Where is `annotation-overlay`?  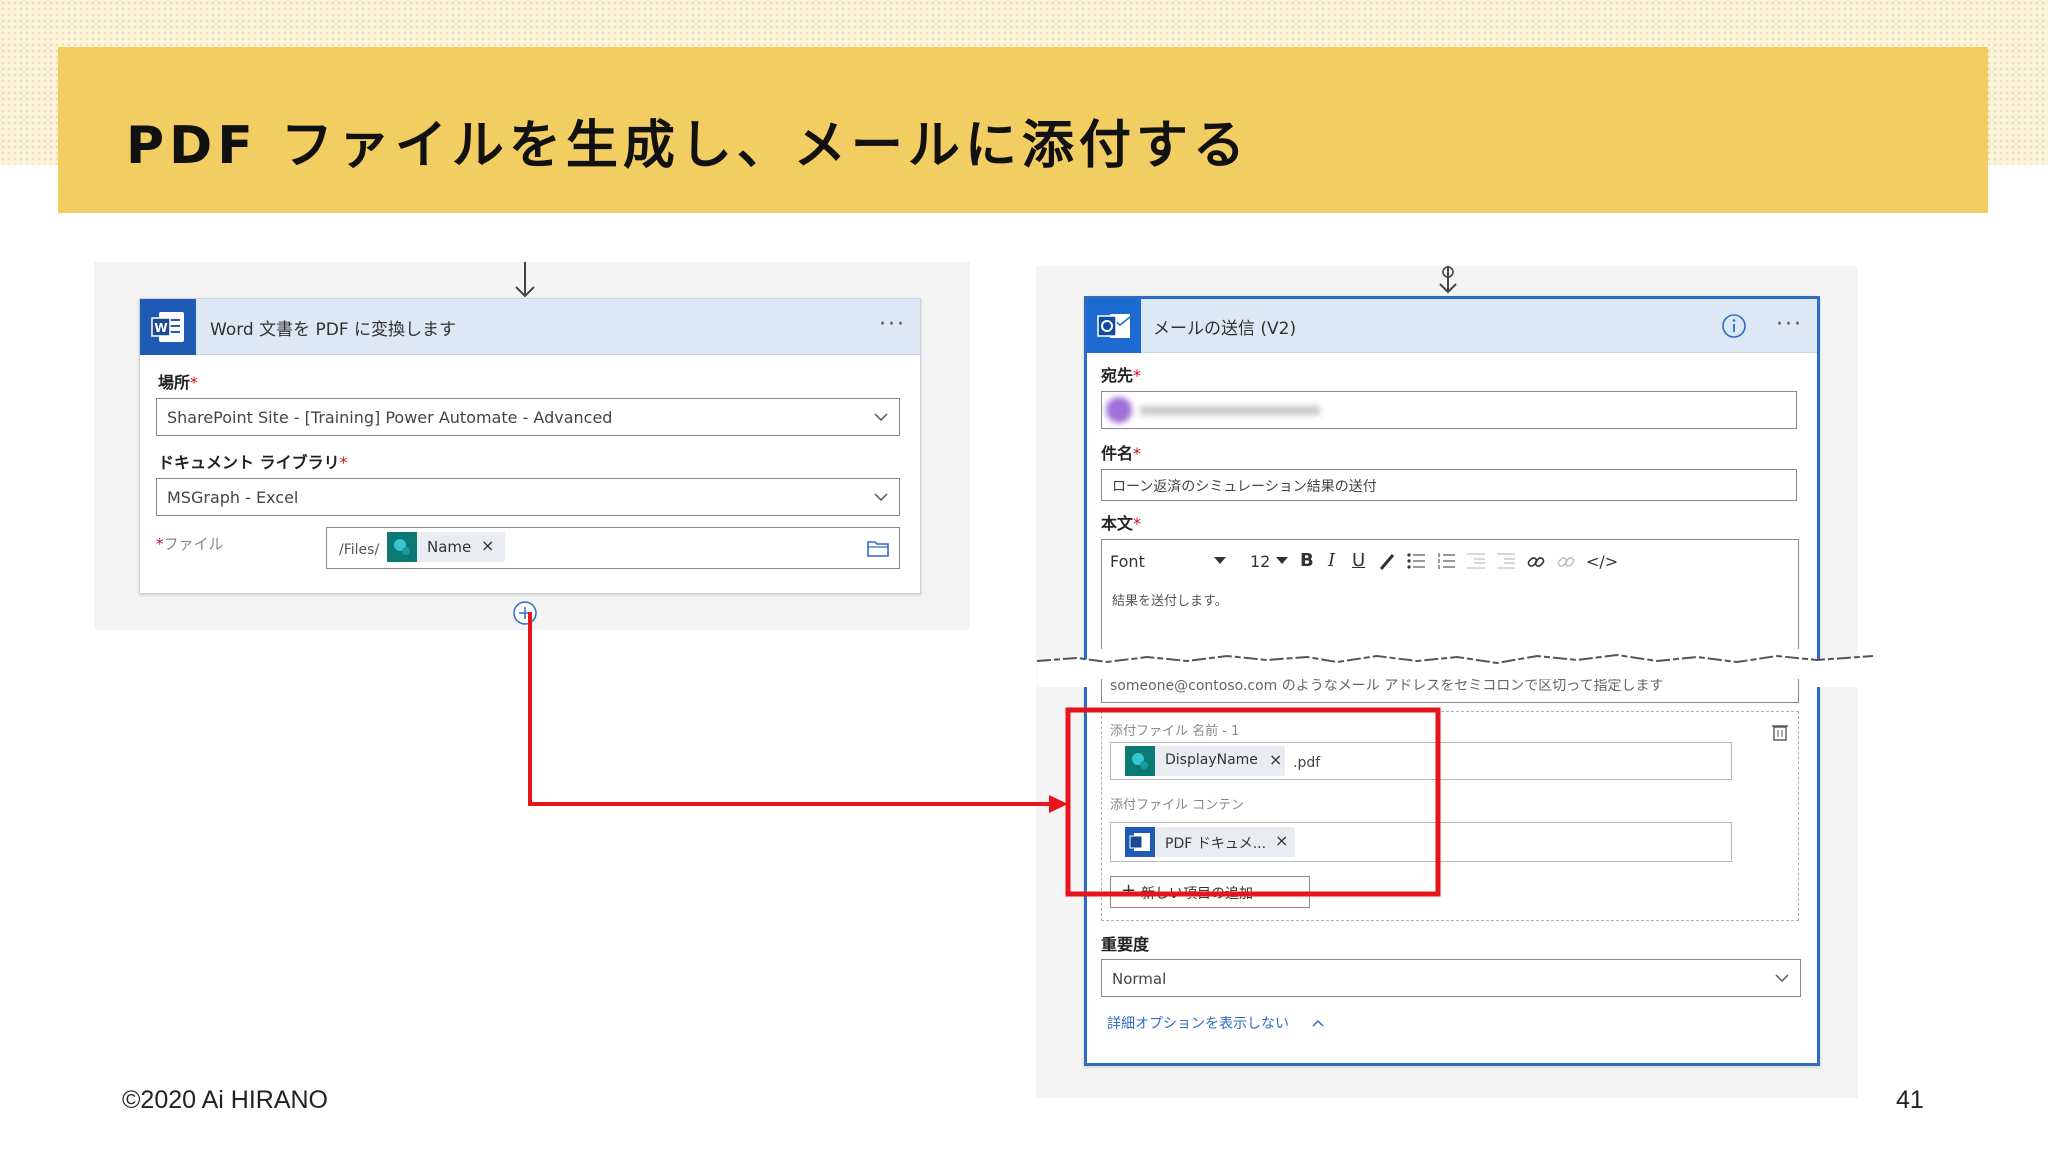 annotation-overlay is located at coordinates (984, 754).